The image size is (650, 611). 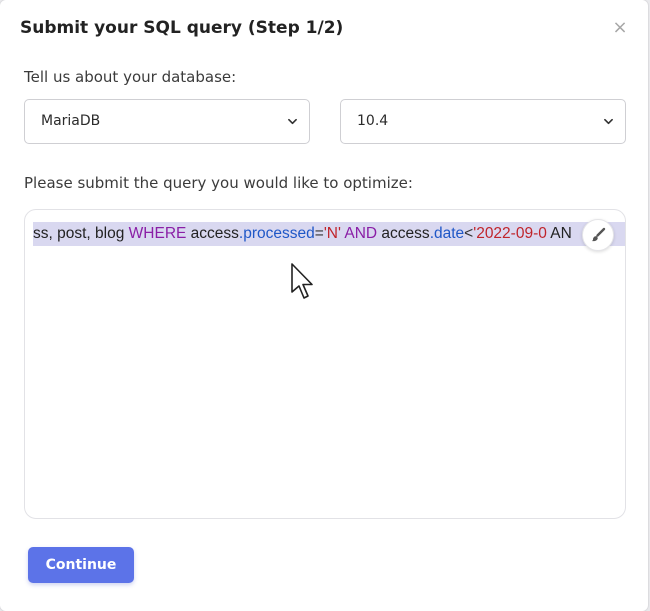 I want to click on query-token: post, blog, so click(x=93, y=233).